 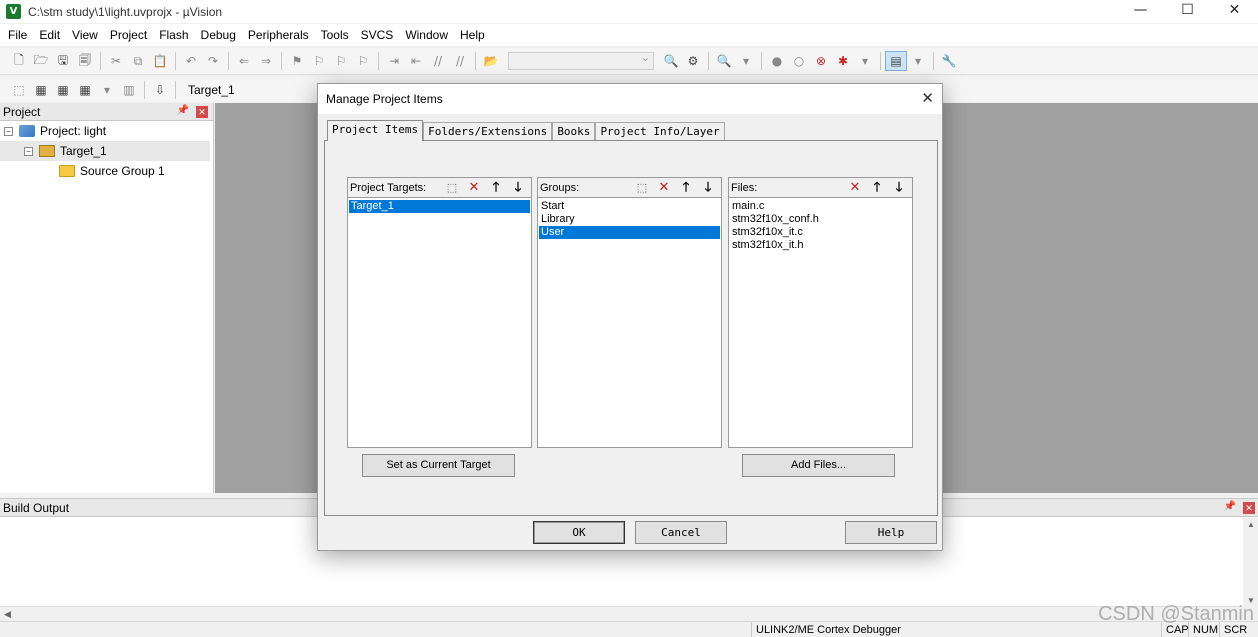 I want to click on batch-build-icon: ▦, so click(x=85, y=90).